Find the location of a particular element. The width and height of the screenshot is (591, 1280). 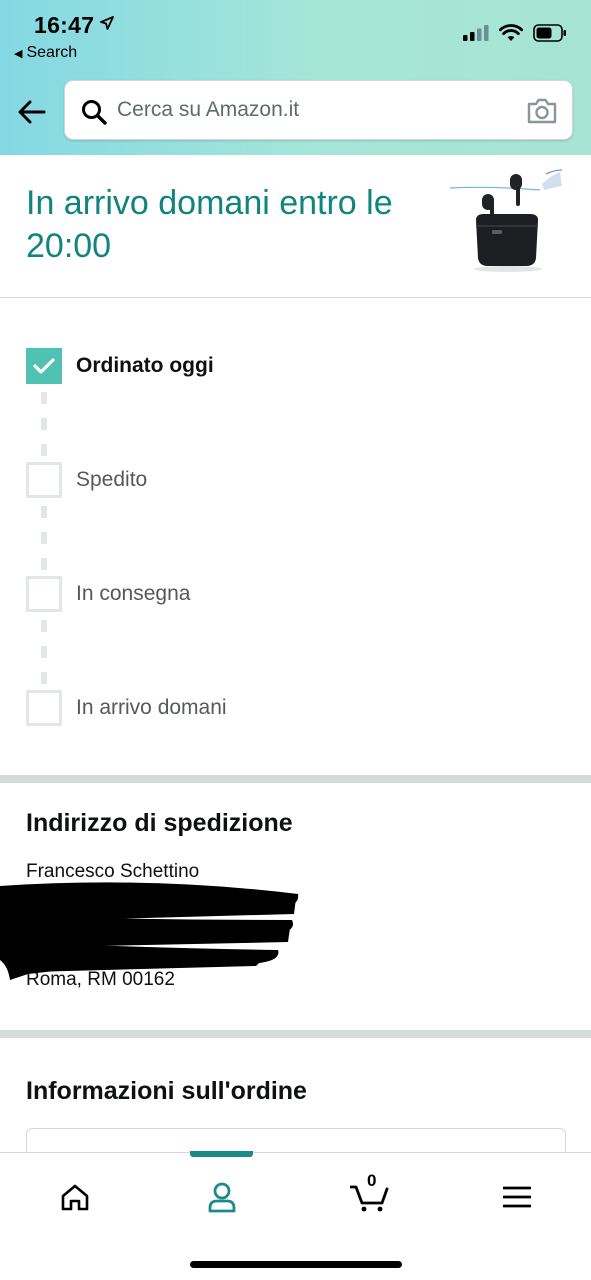

back-triangle-icon: ◀ is located at coordinates (18, 54).